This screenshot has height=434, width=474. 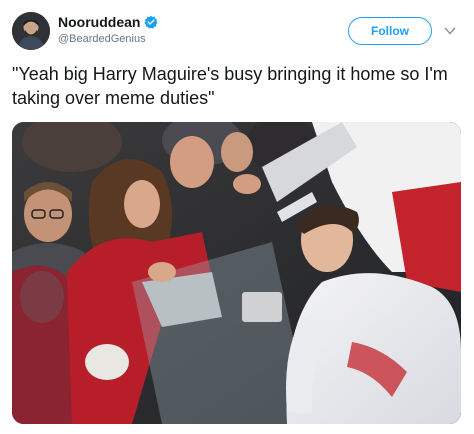 I want to click on chevron-down-icon, so click(x=450, y=31).